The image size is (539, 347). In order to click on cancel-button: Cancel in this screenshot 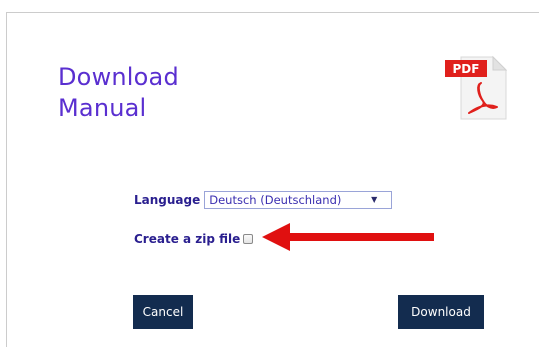, I will do `click(163, 312)`.